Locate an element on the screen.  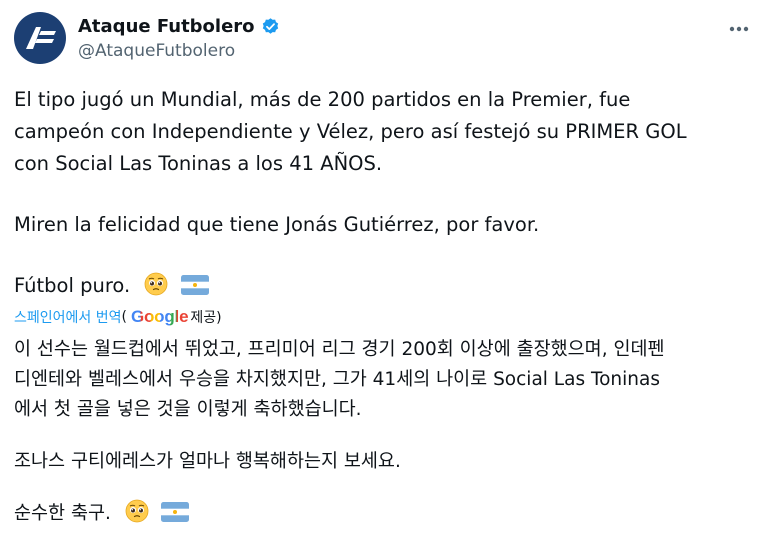
translation-source-link: 스페인어에서 번역 is located at coordinates (68, 317).